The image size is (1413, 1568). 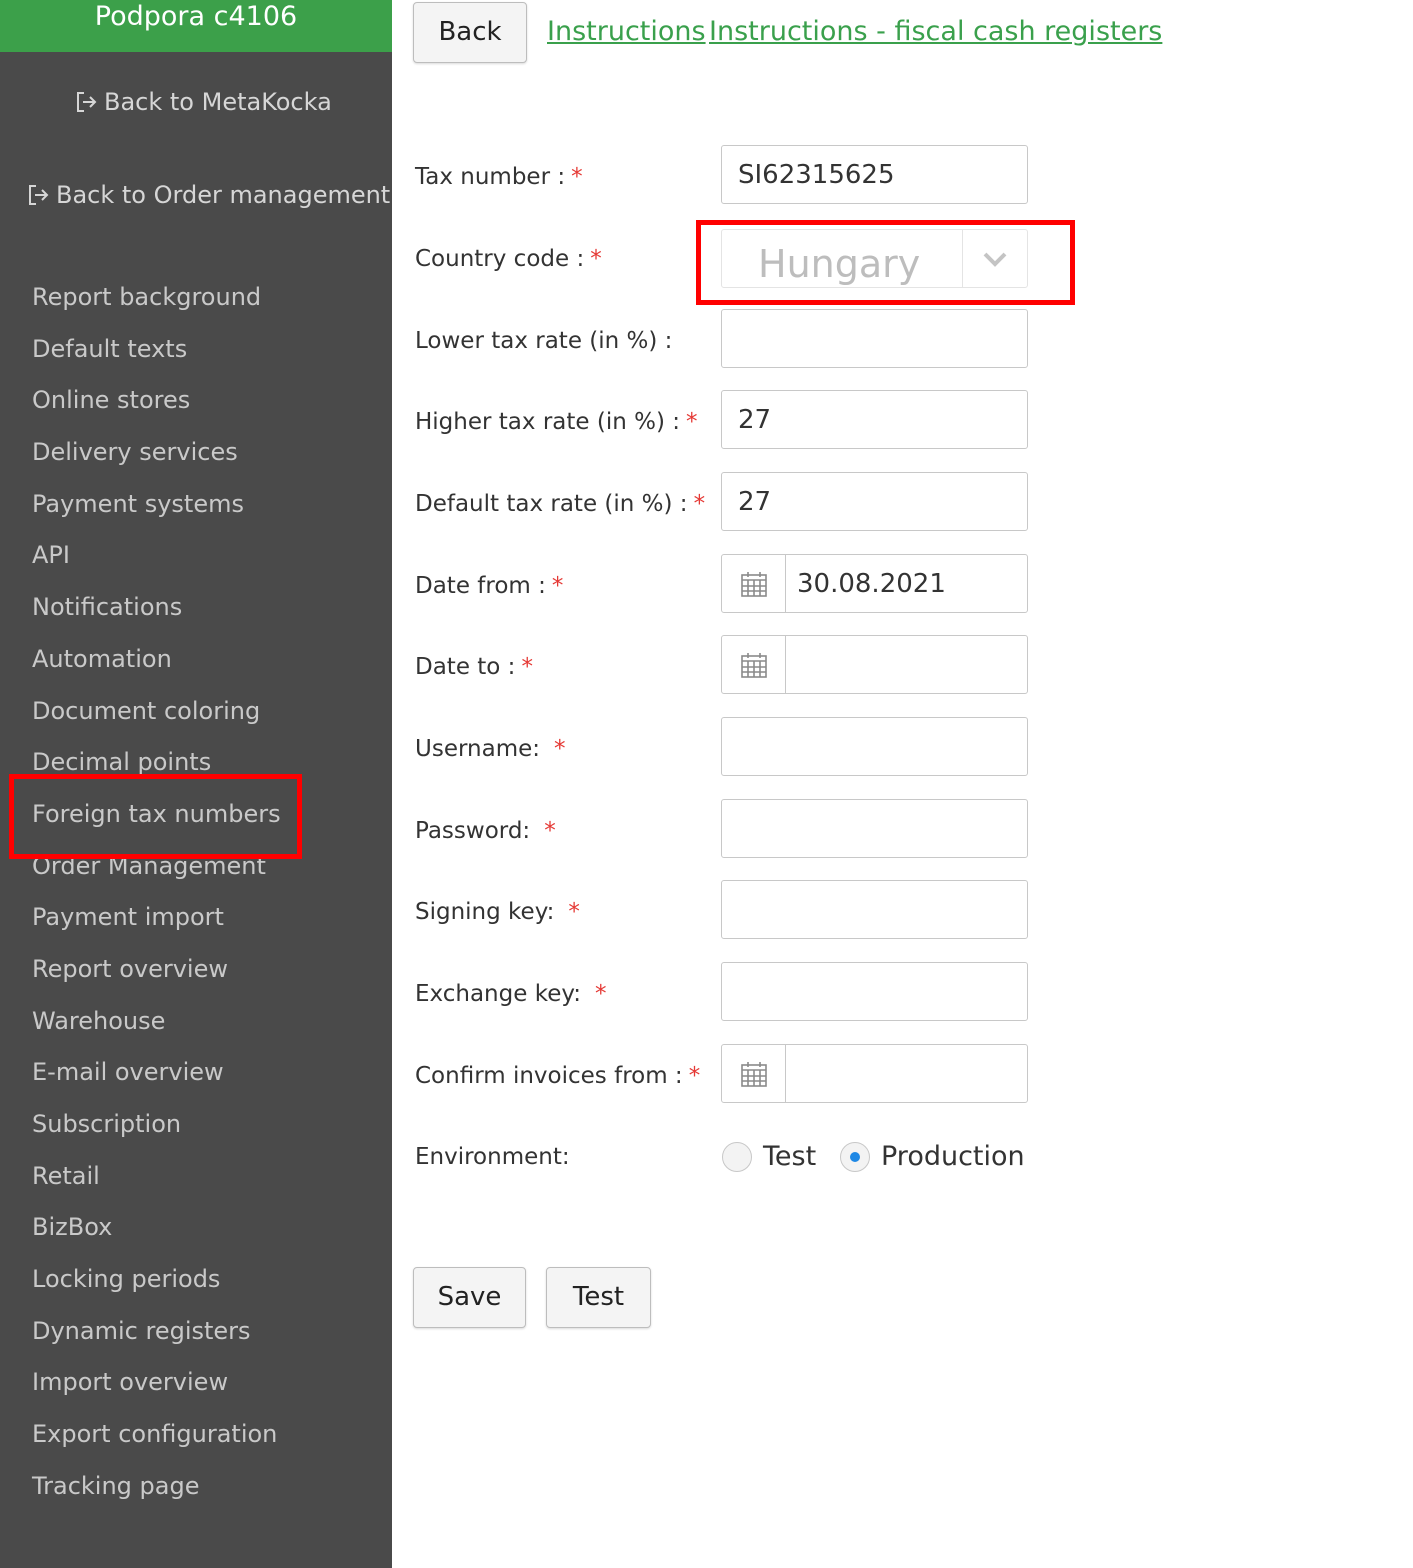 What do you see at coordinates (196, 763) in the screenshot?
I see `sidebar-item-decimal-points: Decimal points` at bounding box center [196, 763].